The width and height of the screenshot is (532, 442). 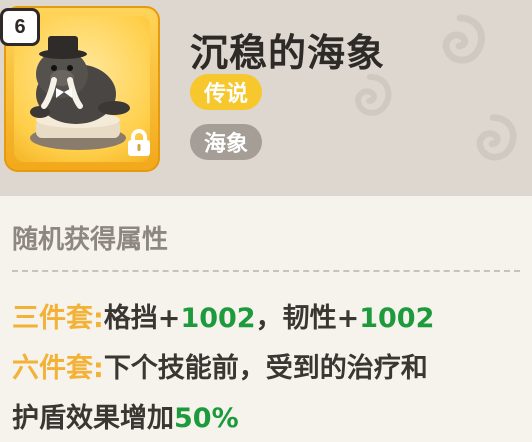 I want to click on set6-text-line2: 护盾效果增加, so click(x=93, y=418).